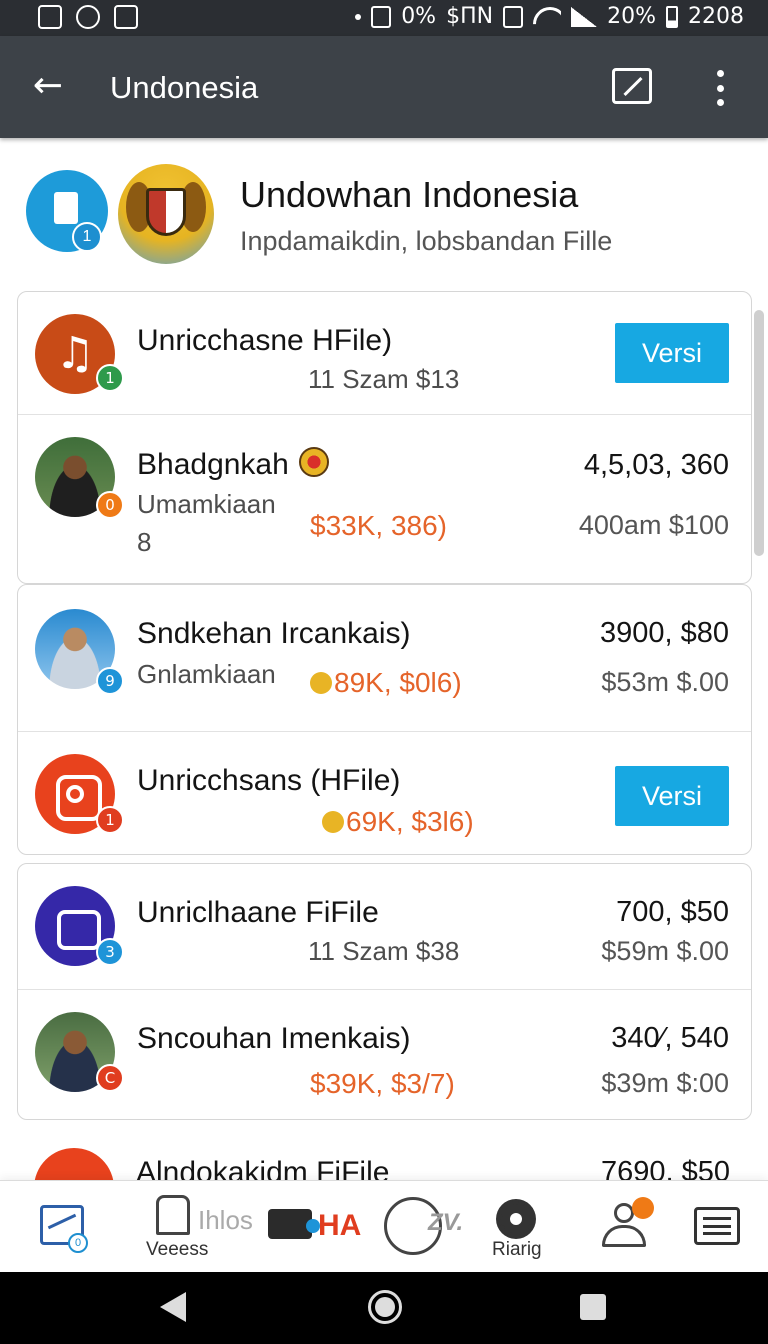 The image size is (768, 1344). I want to click on national-emblem-icon, so click(166, 214).